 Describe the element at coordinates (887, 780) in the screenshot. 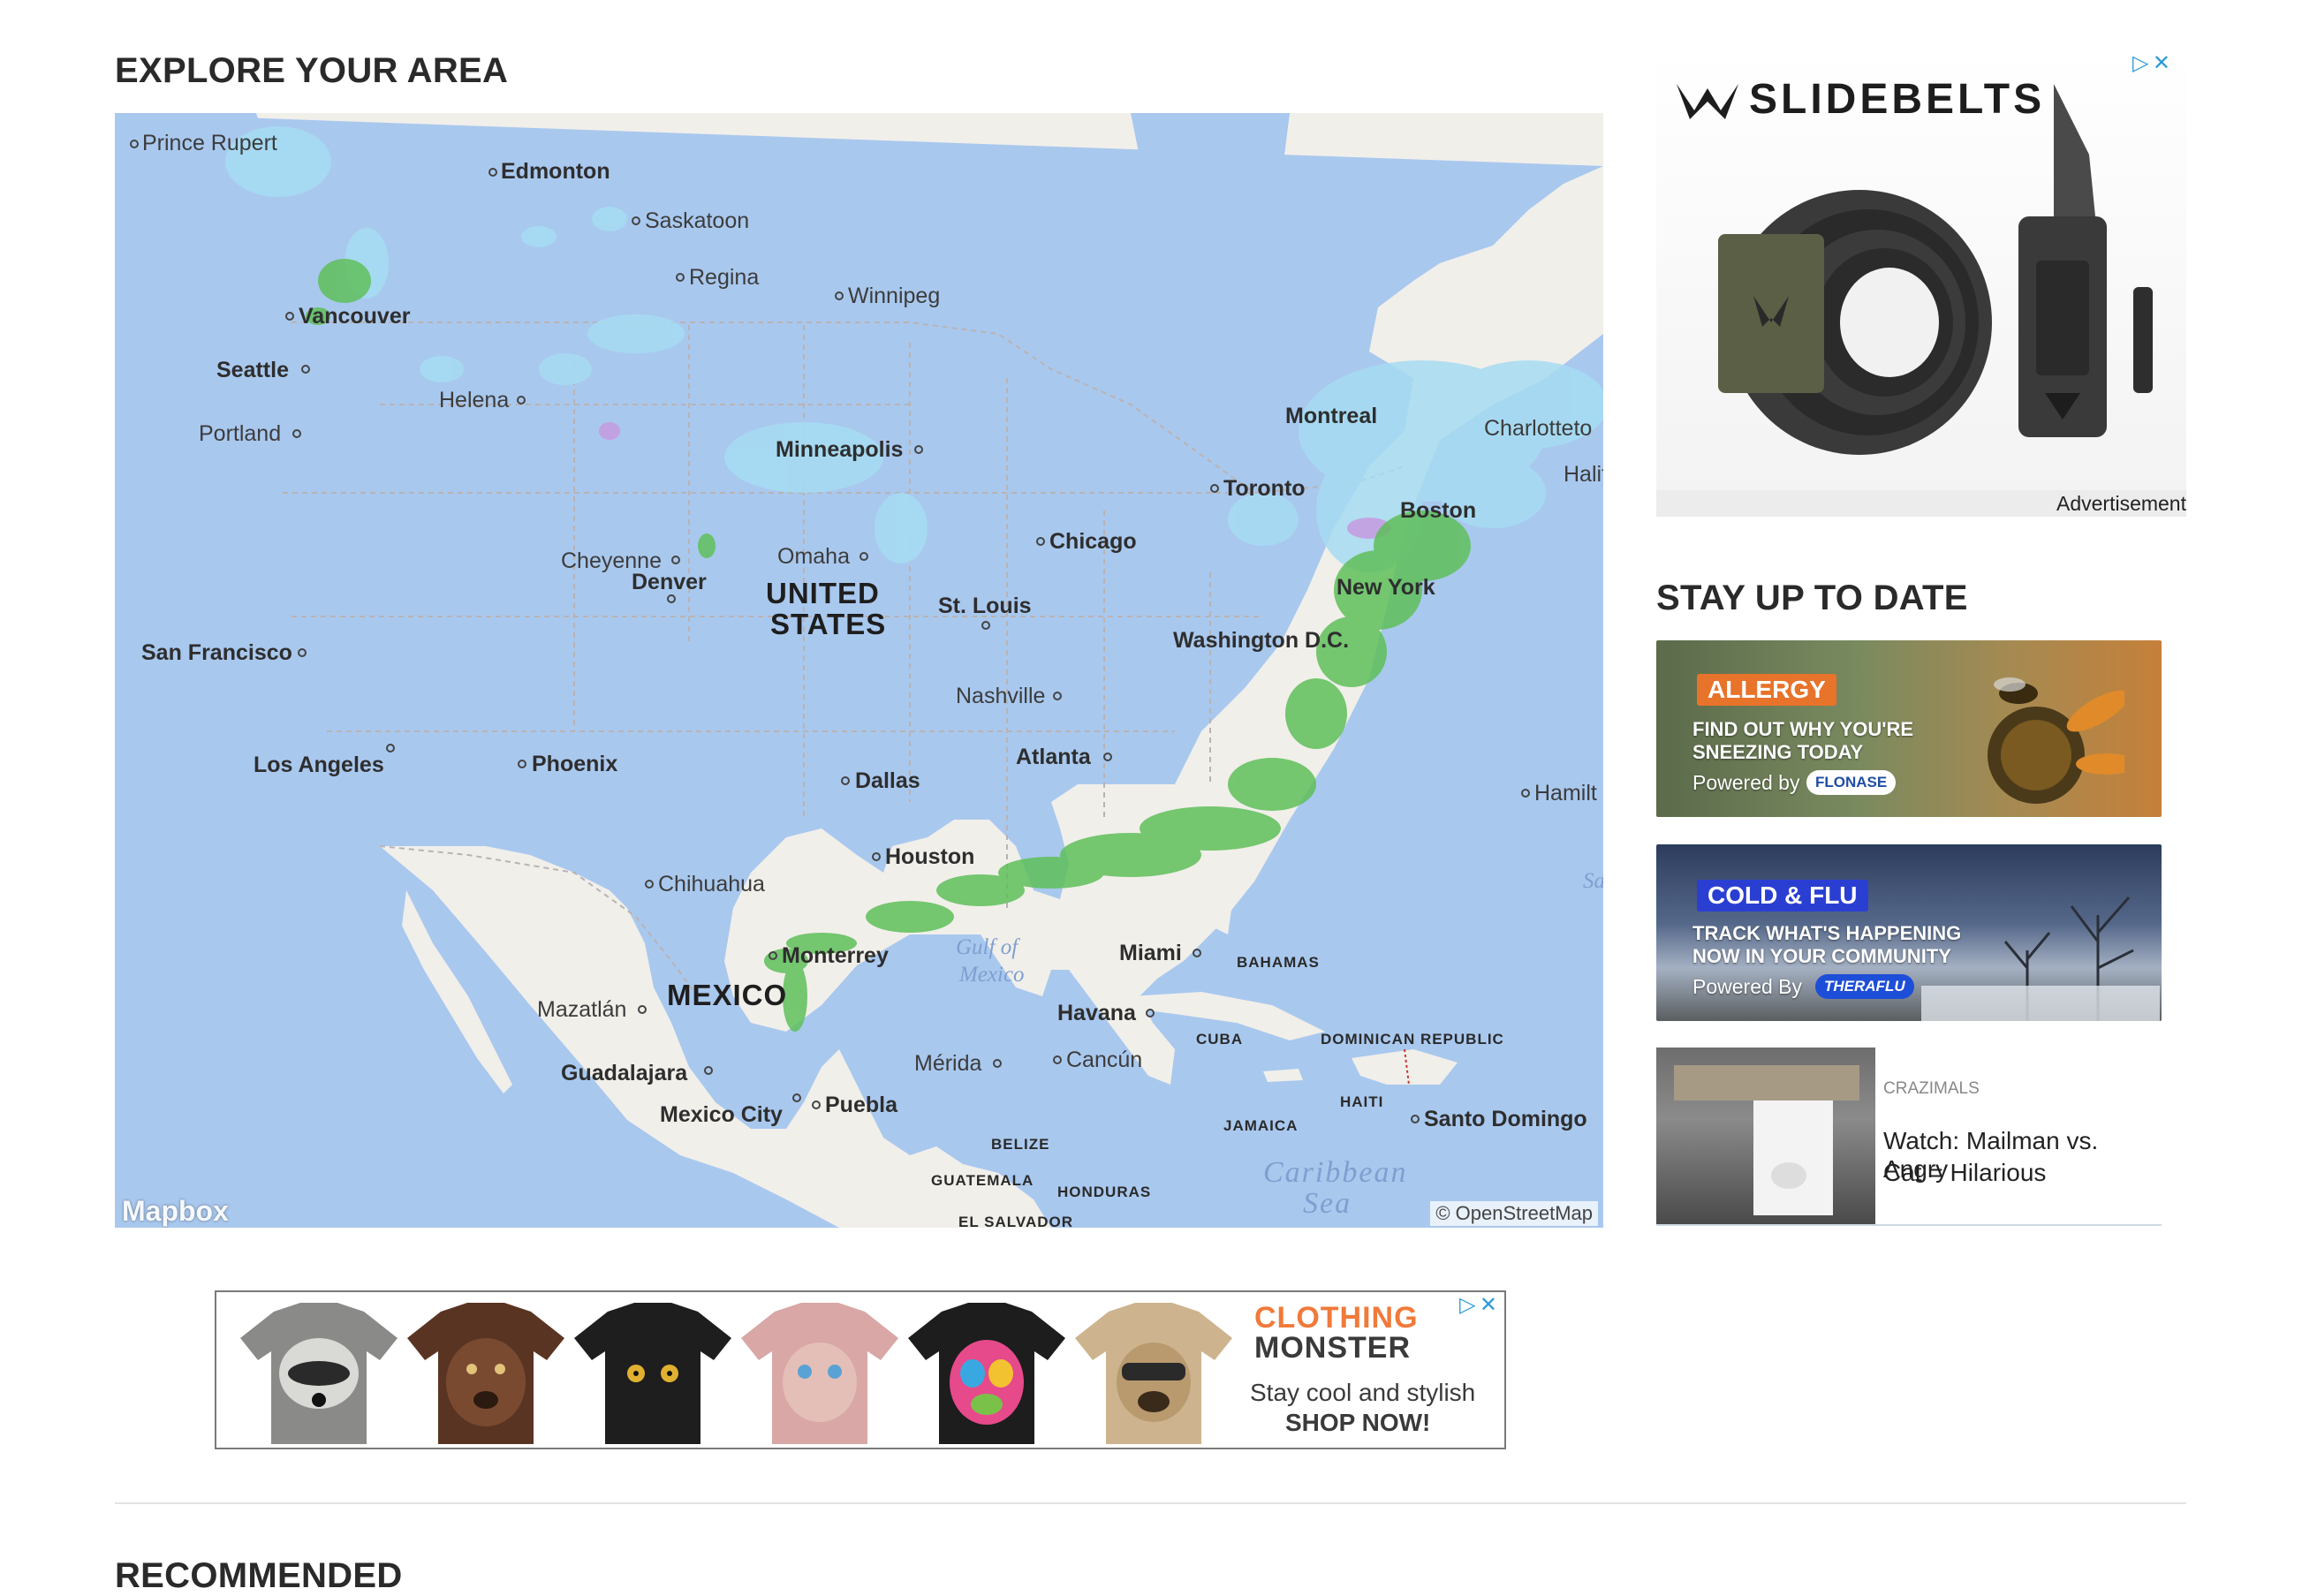

I see `map-label: Dallas` at that location.